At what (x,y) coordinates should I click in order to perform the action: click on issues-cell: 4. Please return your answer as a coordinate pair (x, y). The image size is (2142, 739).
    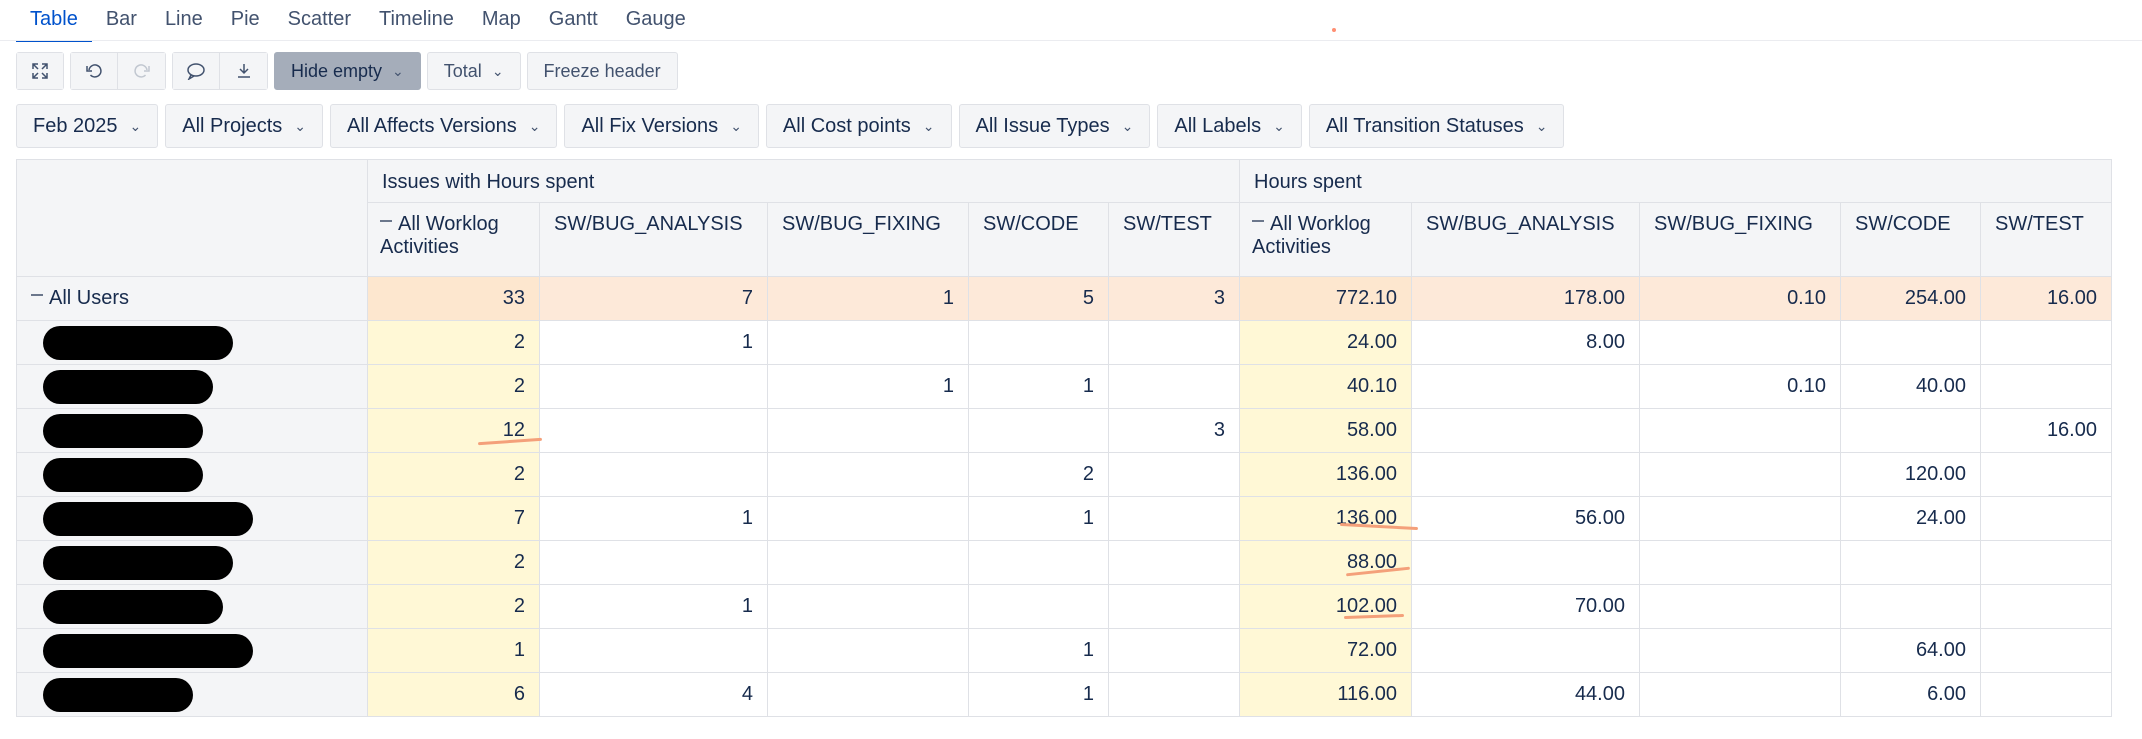
    Looking at the image, I should click on (653, 694).